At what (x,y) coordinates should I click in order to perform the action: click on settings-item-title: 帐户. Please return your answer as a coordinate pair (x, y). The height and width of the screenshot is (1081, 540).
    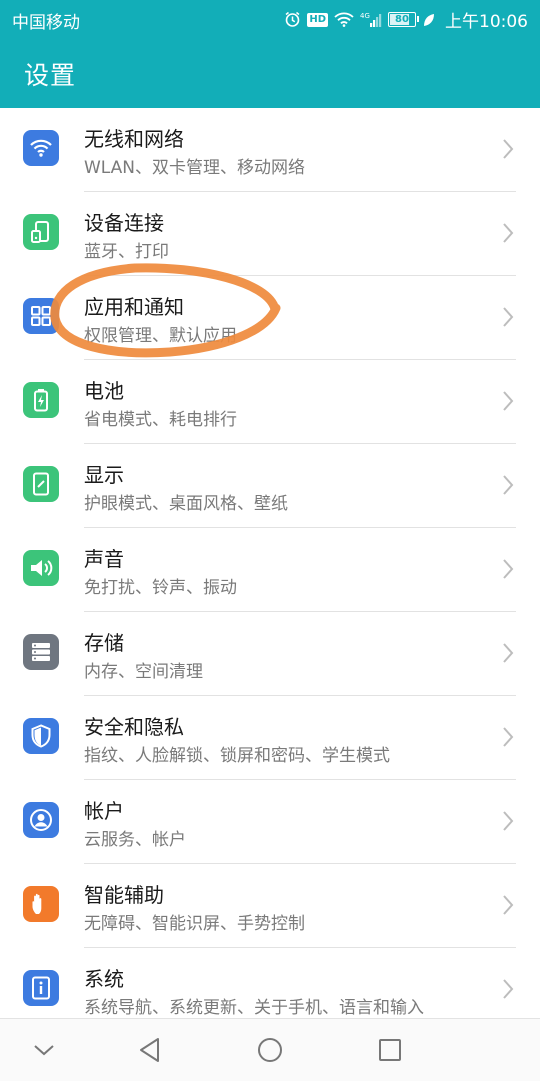
    Looking at the image, I should click on (104, 811).